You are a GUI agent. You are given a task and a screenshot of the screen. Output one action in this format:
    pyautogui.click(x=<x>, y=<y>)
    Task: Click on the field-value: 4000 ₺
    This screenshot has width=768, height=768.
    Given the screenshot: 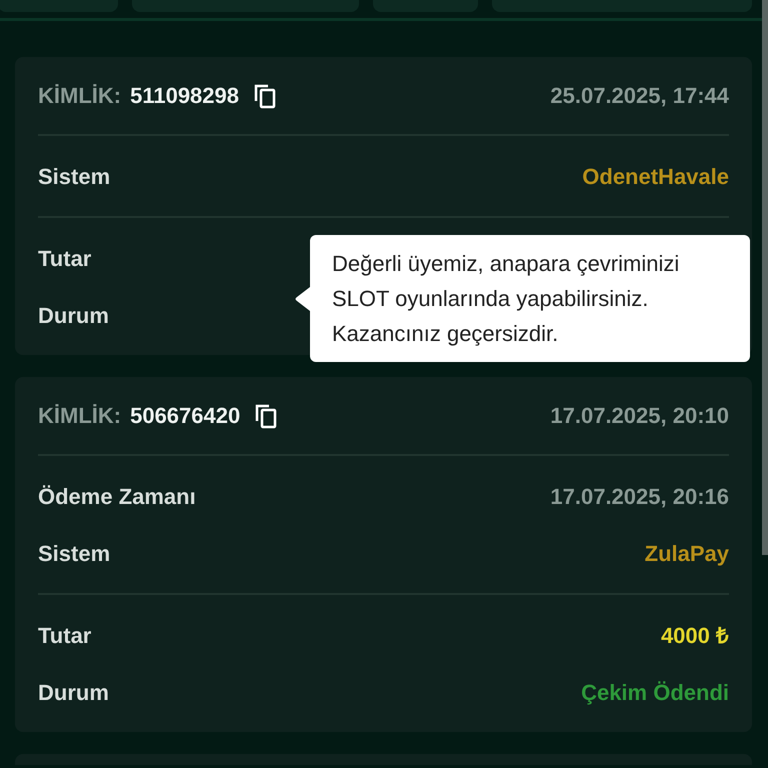 What is the action you would take?
    pyautogui.click(x=694, y=636)
    